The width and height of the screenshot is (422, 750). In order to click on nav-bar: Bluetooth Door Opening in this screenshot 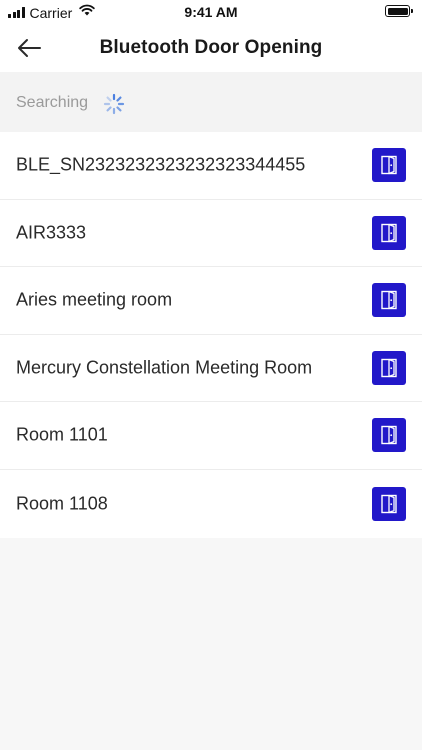, I will do `click(211, 48)`.